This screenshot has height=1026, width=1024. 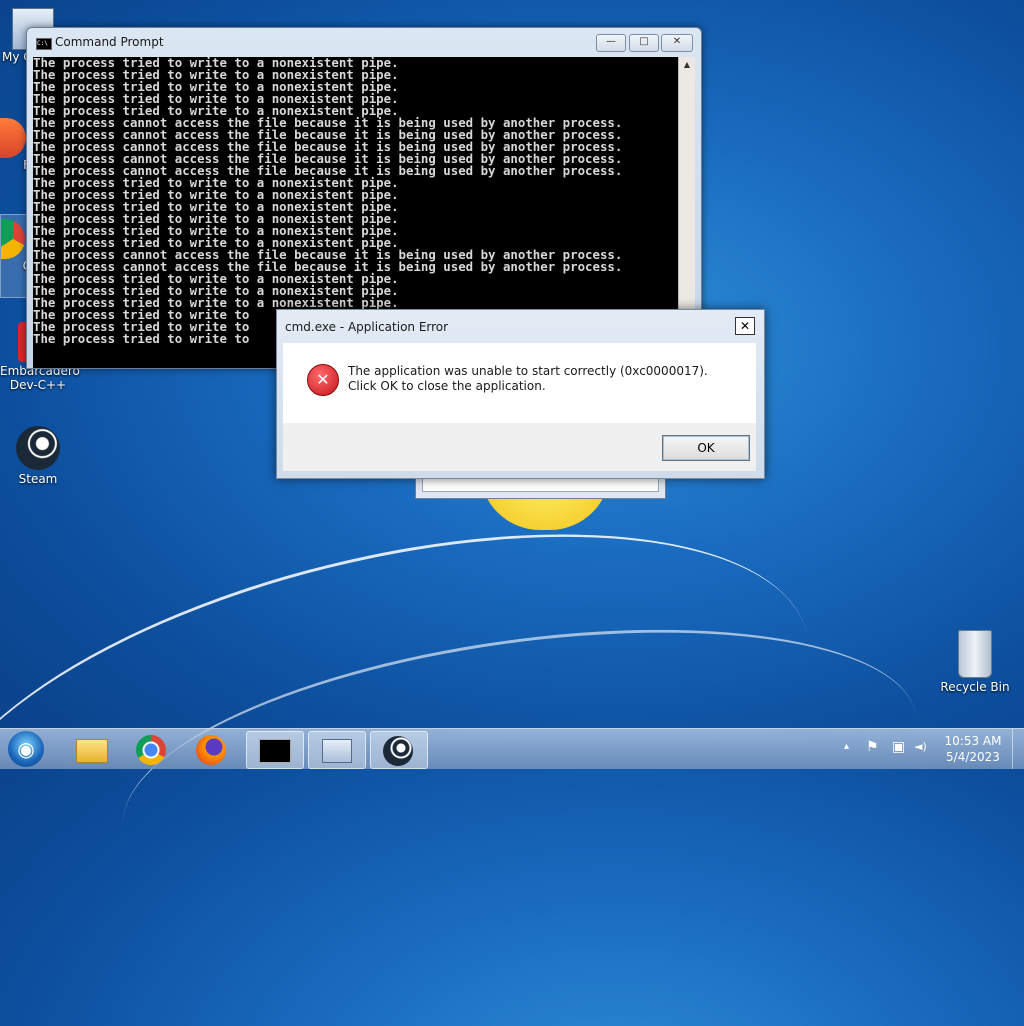 I want to click on command-prompt-icon, so click(x=275, y=751).